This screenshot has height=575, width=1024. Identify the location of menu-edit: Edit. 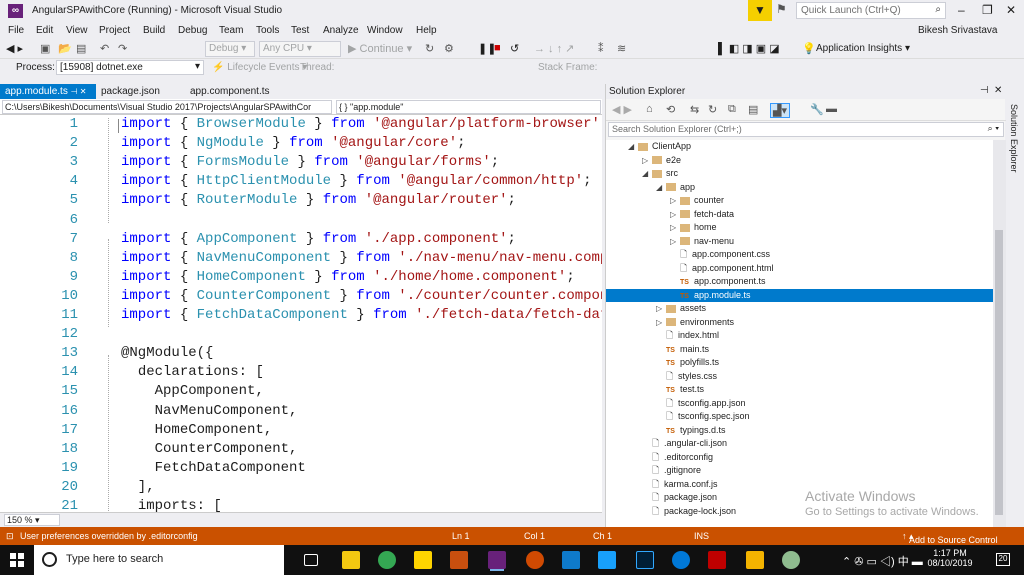
(44, 30).